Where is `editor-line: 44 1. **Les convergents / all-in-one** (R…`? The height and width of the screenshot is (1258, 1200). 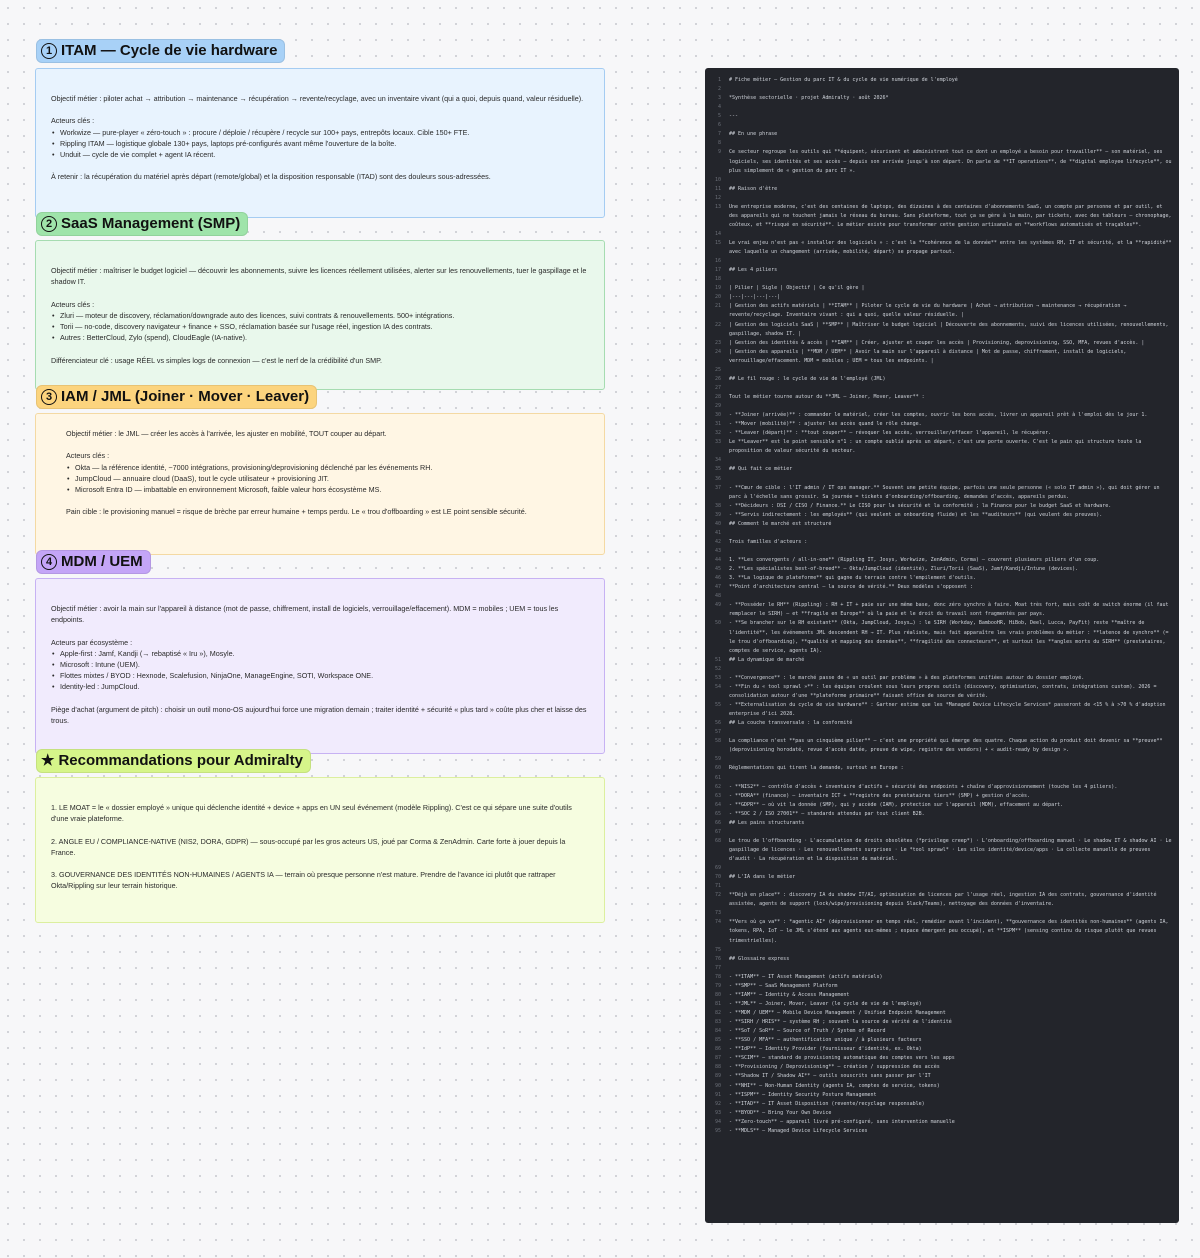
editor-line: 44 1. **Les convergents / all-in-one** (R… is located at coordinates (942, 560).